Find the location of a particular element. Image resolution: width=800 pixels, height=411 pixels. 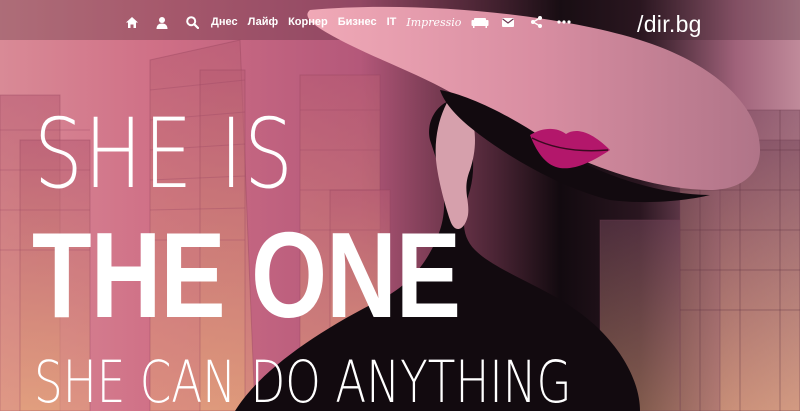

user-icon is located at coordinates (162, 22).